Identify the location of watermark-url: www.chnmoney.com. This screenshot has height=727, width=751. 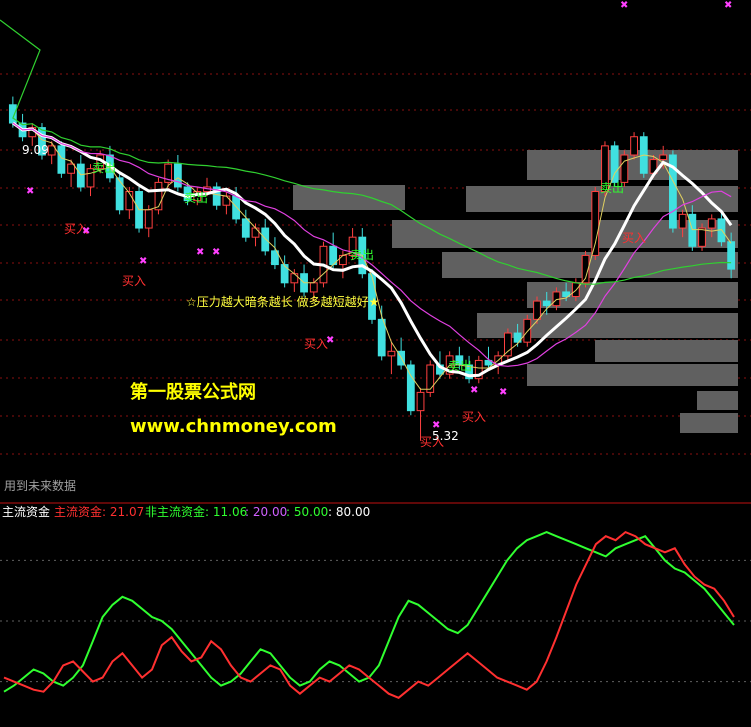
(233, 426).